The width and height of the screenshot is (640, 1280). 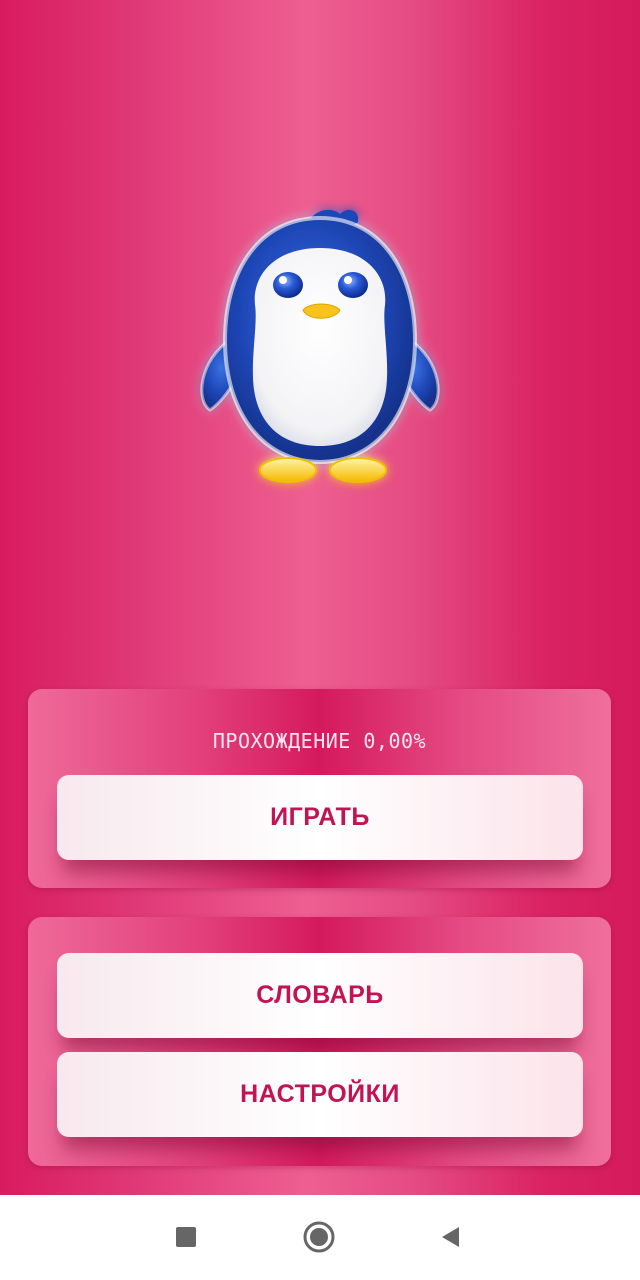 I want to click on recents-button, so click(x=186, y=1237).